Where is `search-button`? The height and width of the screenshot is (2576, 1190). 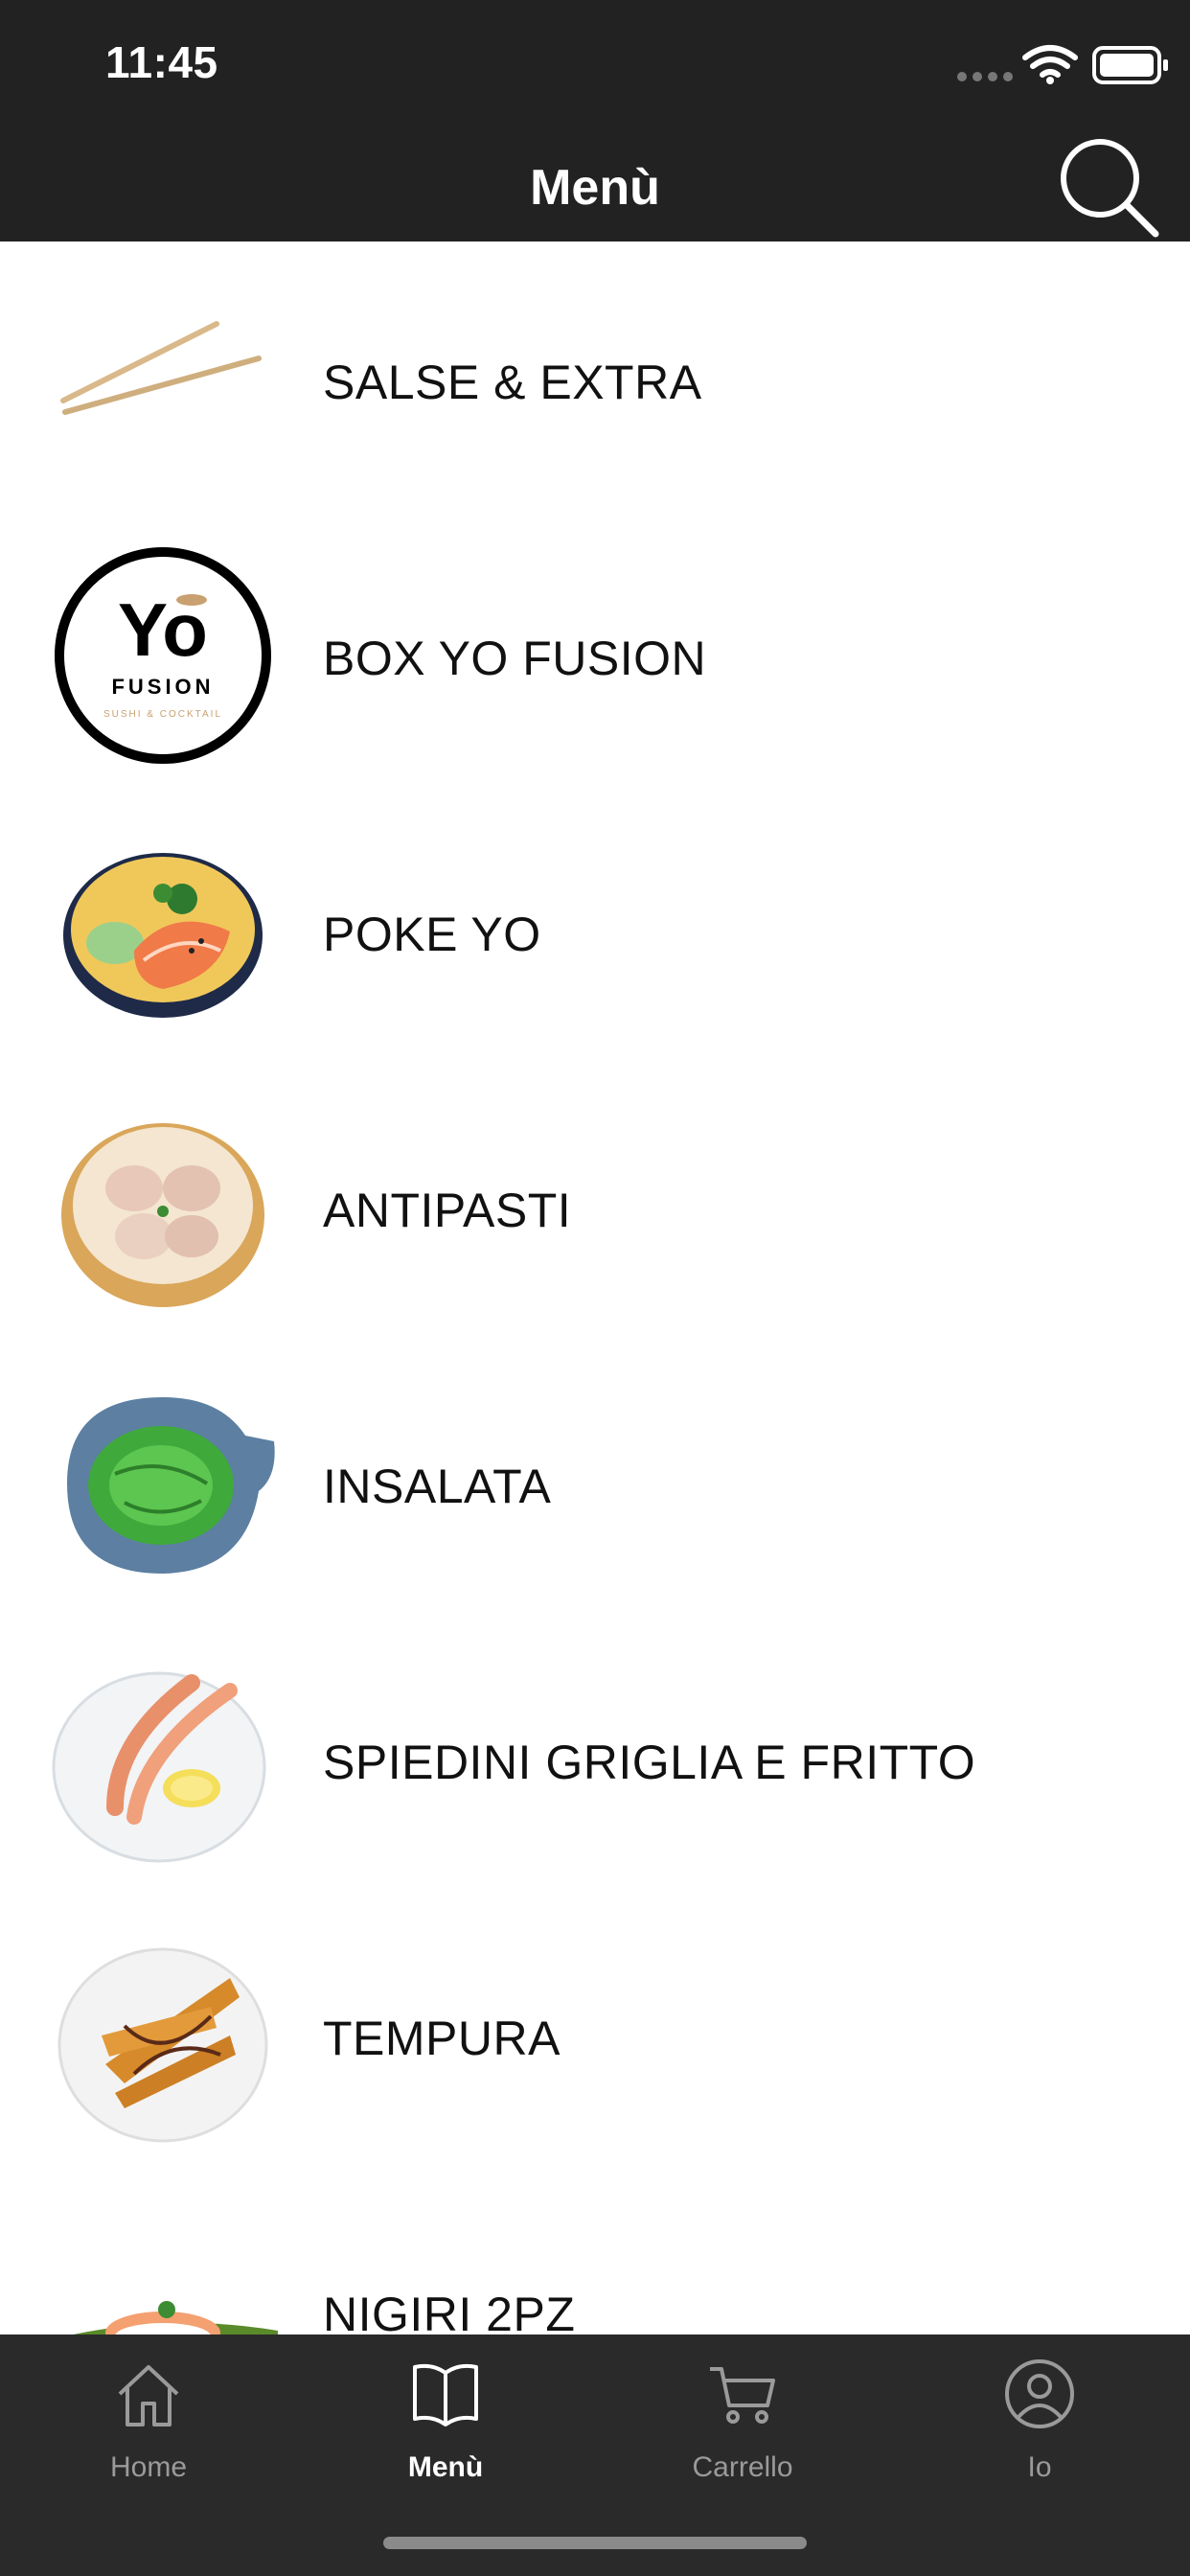 search-button is located at coordinates (1107, 186).